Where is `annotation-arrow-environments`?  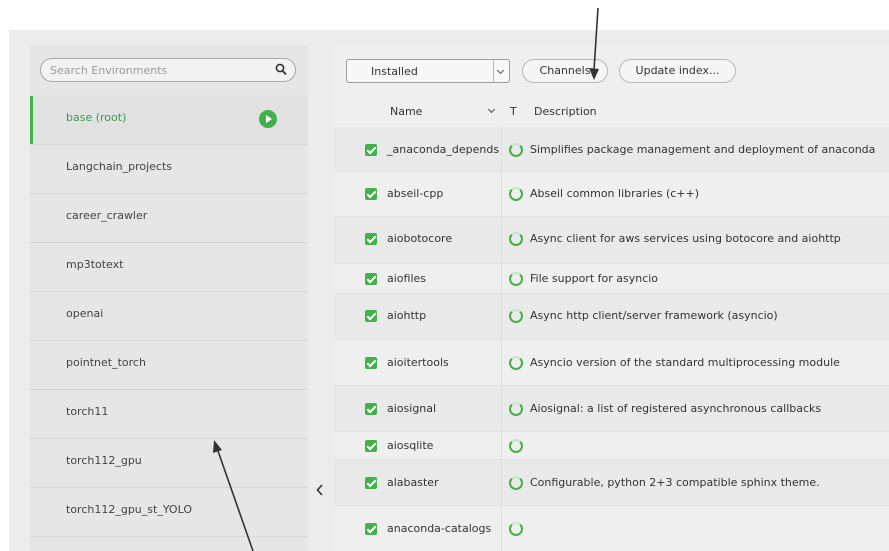
annotation-arrow-environments is located at coordinates (235, 500).